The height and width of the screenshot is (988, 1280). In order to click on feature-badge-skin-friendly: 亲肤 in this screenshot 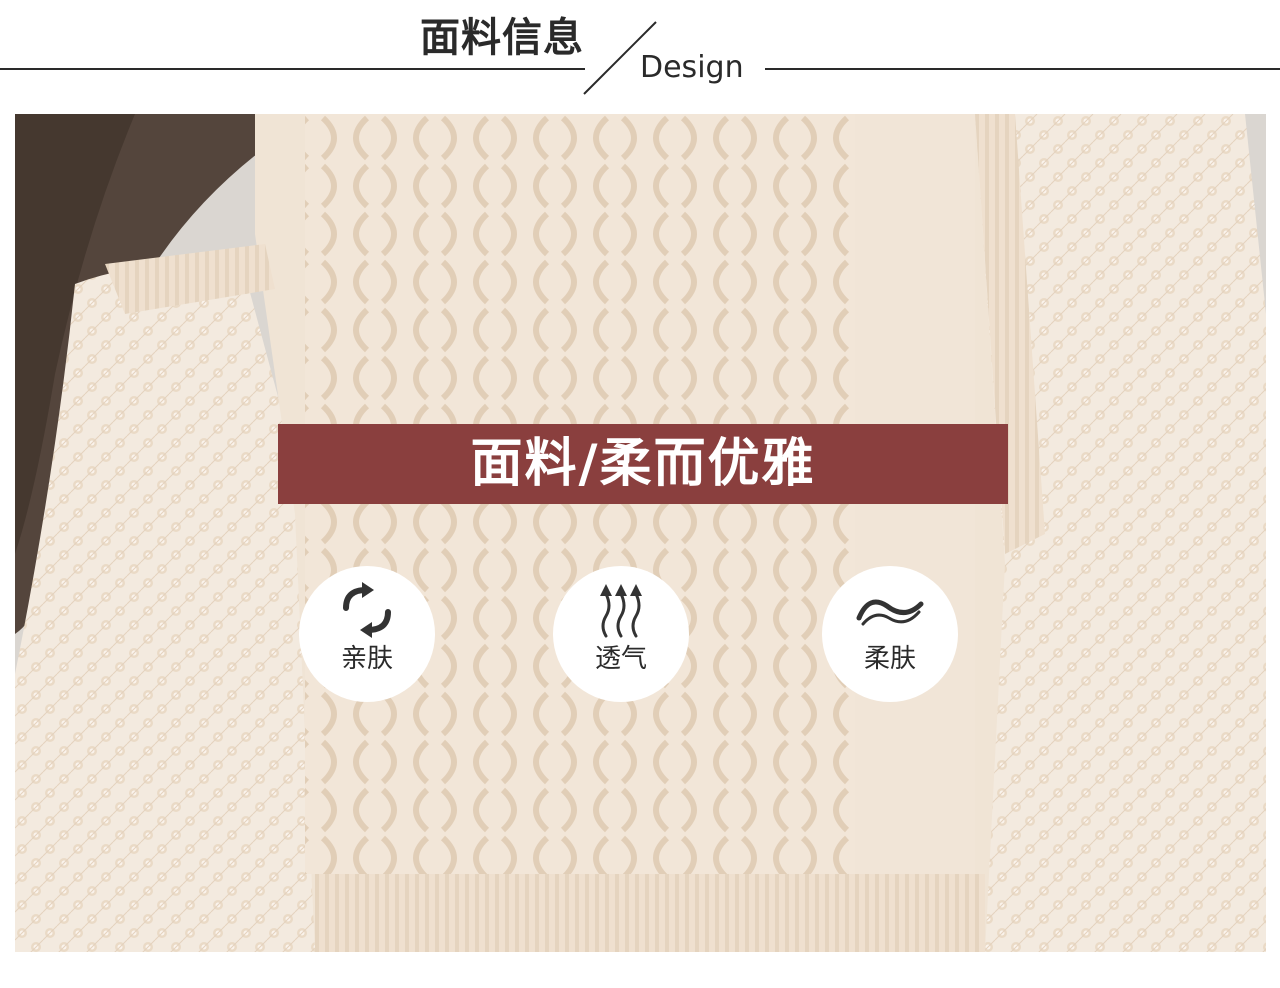, I will do `click(367, 634)`.